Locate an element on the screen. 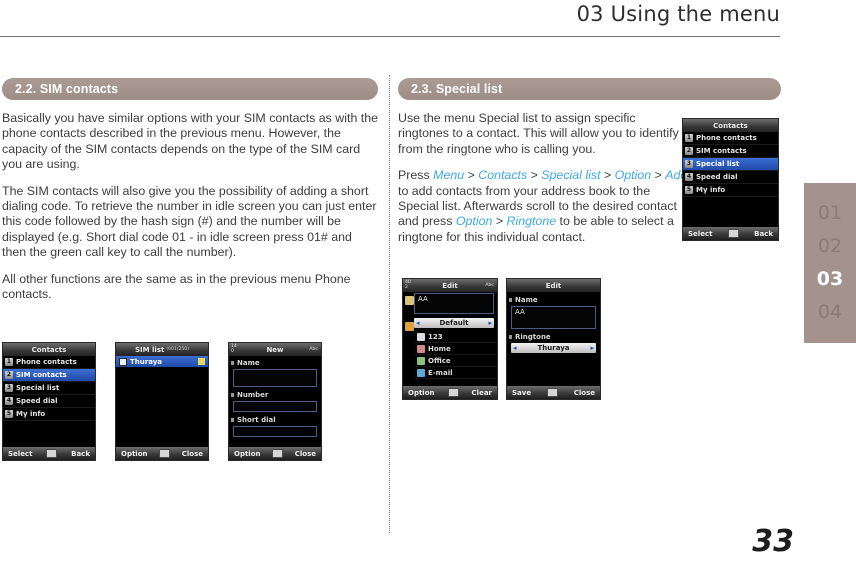 The height and width of the screenshot is (565, 856). softkey-left: Save is located at coordinates (521, 393).